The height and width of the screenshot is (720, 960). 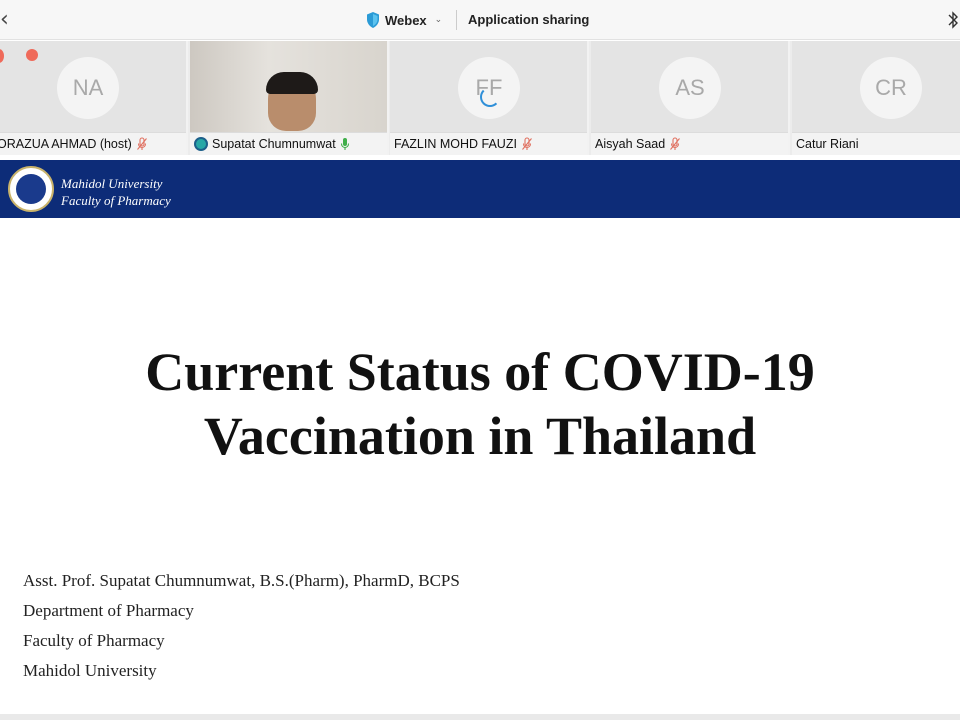 I want to click on participant-name-bar: Supatat Chumnumwat, so click(x=288, y=143).